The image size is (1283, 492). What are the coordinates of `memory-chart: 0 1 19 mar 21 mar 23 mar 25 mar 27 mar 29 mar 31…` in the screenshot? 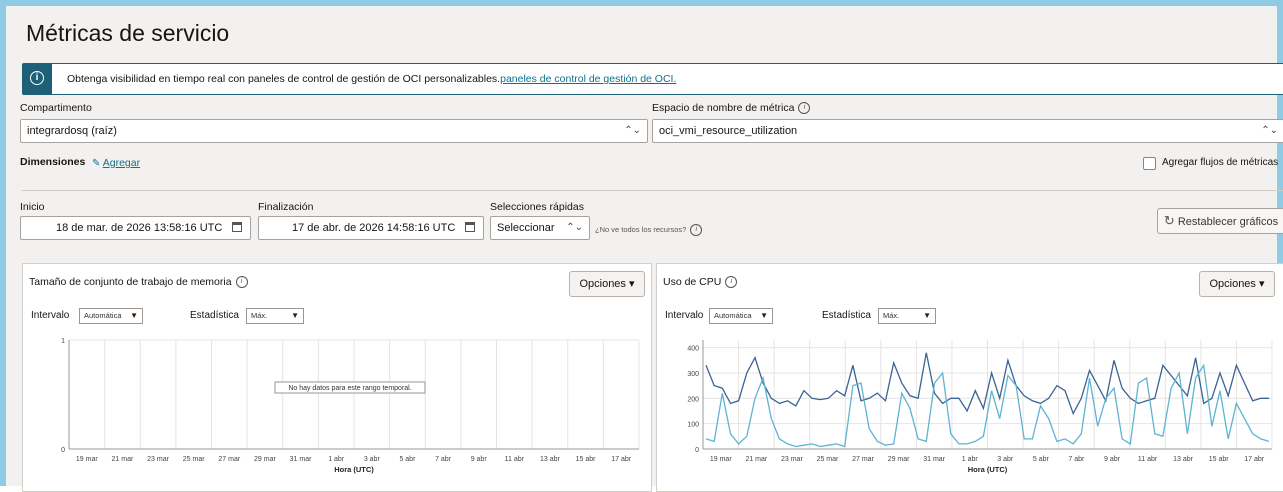 It's located at (350, 406).